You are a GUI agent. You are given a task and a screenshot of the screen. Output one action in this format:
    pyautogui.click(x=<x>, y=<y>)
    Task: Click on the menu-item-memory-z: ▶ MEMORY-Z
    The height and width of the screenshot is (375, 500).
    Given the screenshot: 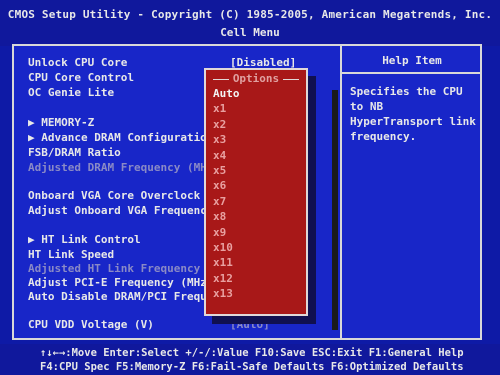 What is the action you would take?
    pyautogui.click(x=61, y=122)
    